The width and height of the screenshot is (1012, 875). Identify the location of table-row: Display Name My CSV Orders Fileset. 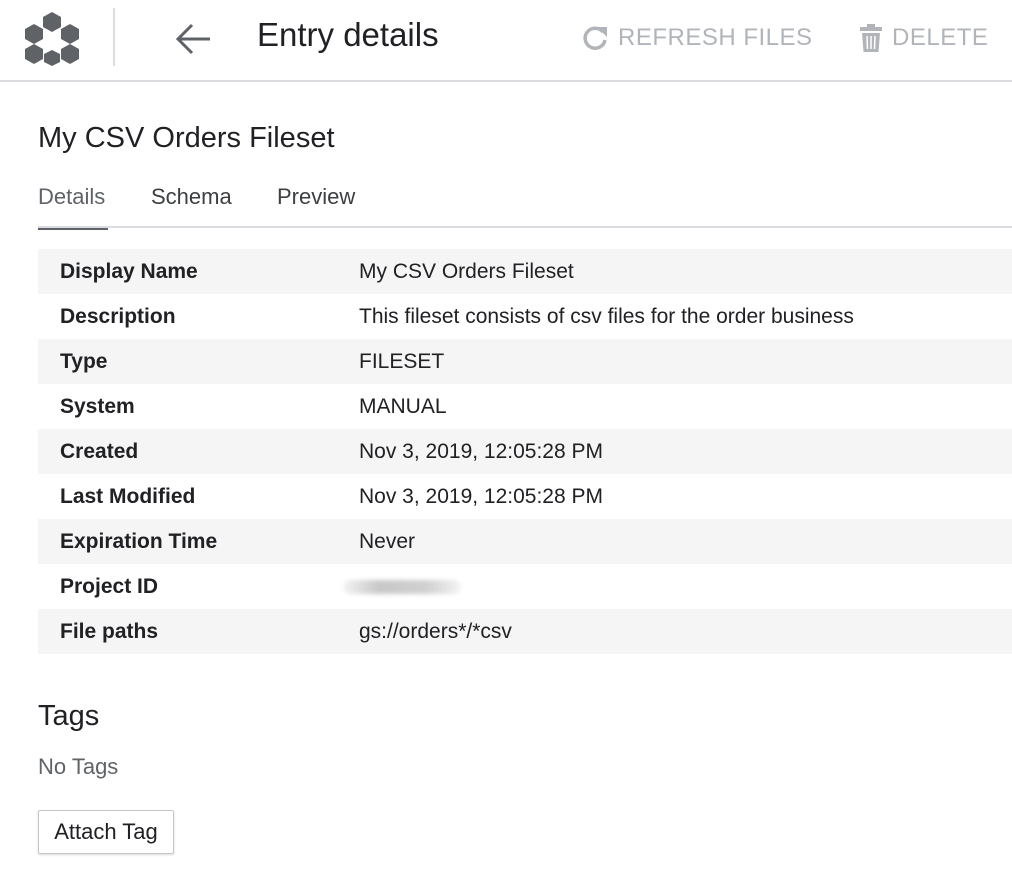
(525, 271).